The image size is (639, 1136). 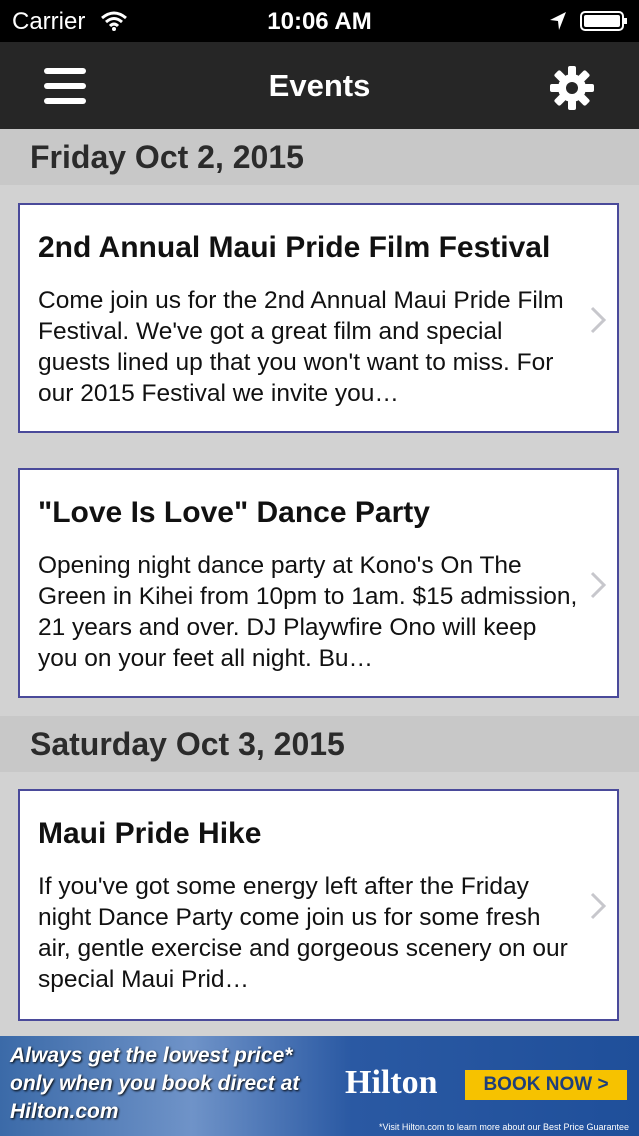 I want to click on section-header-saturday: Saturday Oct 3, 2015, so click(x=319, y=744).